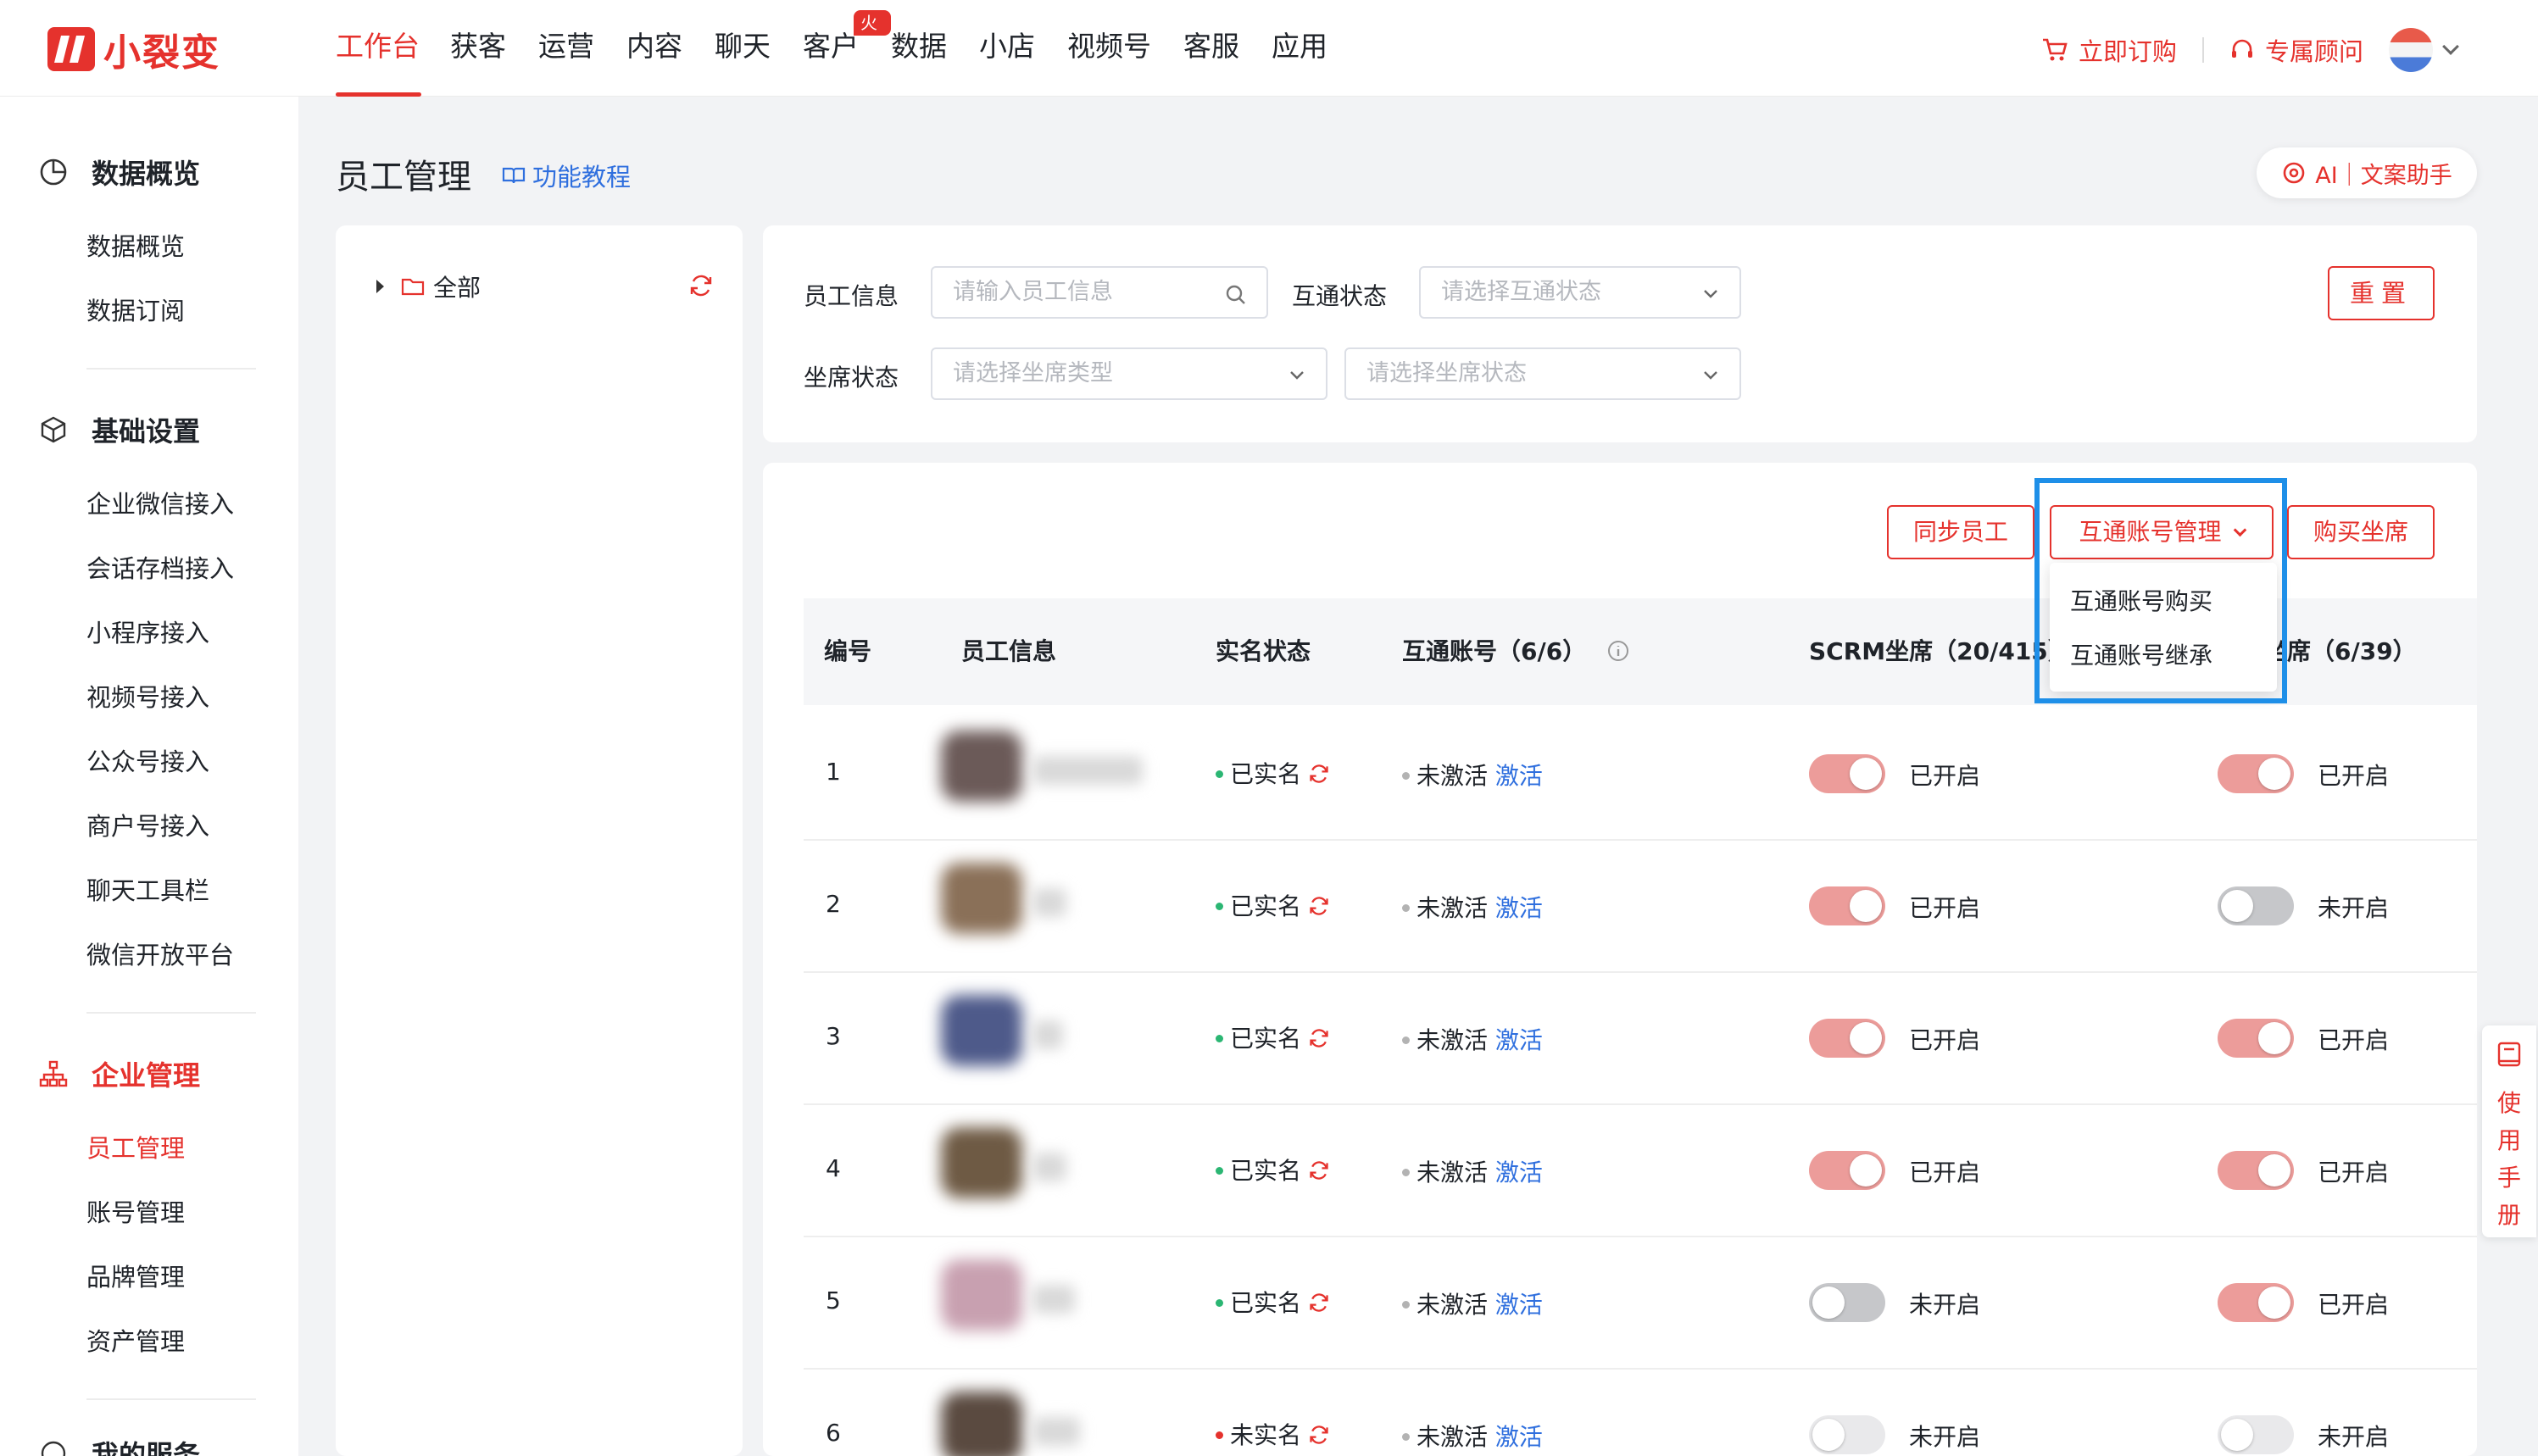 The image size is (2538, 1456). Describe the element at coordinates (161, 53) in the screenshot. I see `logo-text: 小裂变` at that location.